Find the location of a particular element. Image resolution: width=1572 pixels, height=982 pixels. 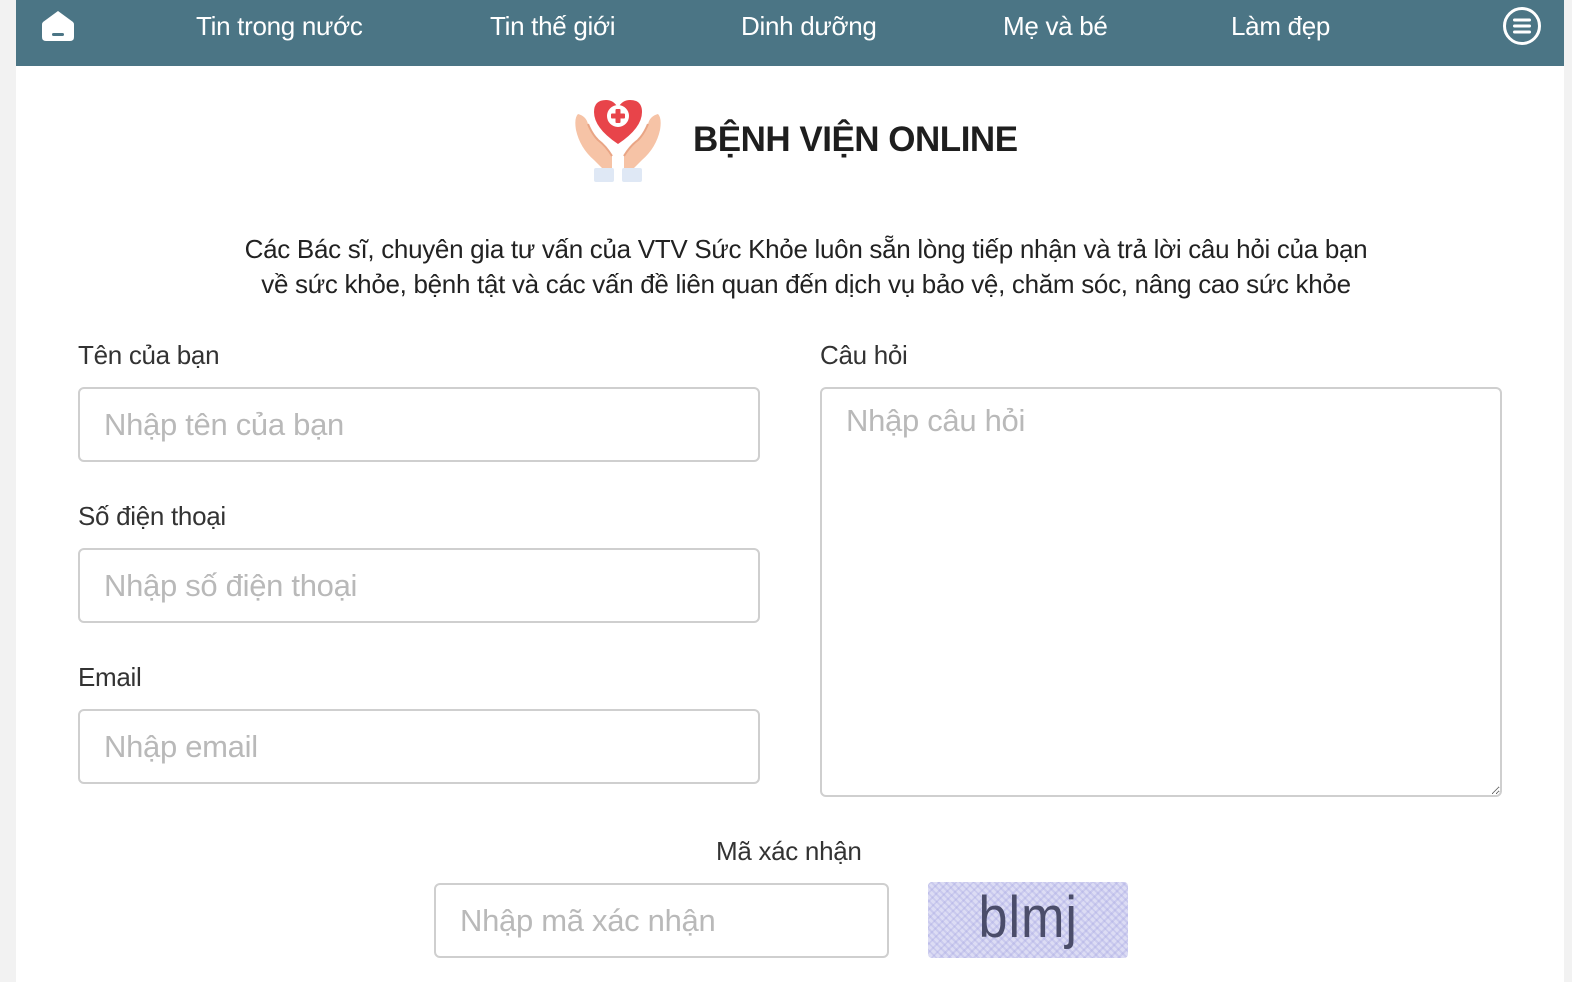

menu-button is located at coordinates (1522, 26).